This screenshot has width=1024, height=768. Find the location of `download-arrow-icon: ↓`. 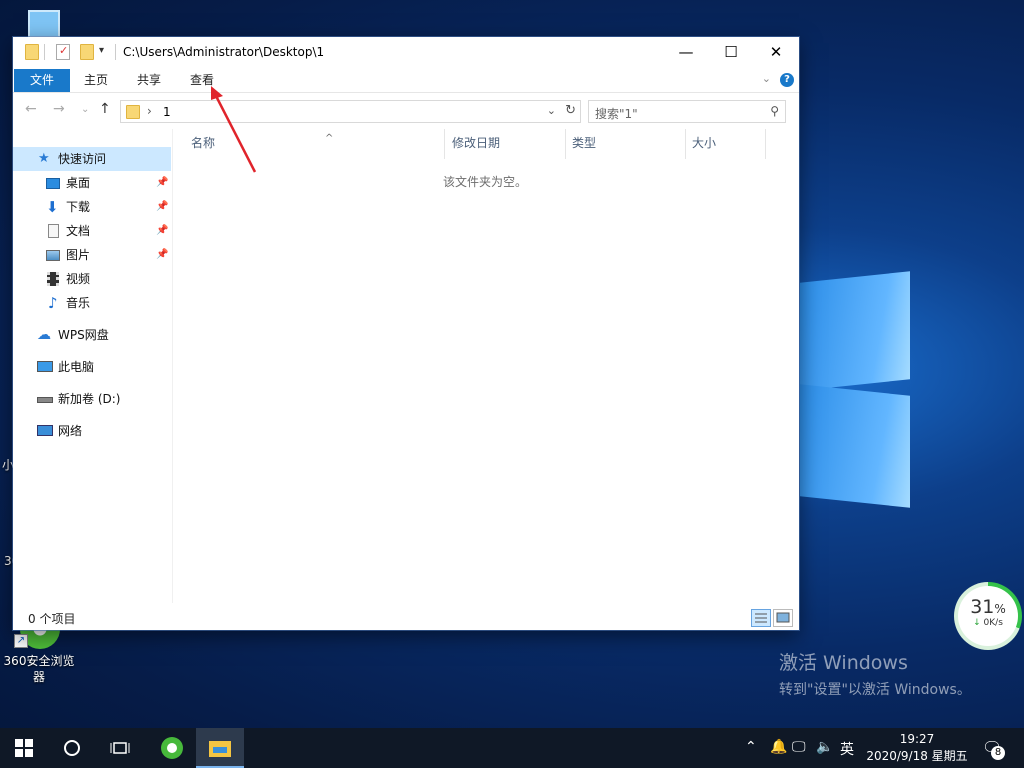

download-arrow-icon: ↓ is located at coordinates (977, 623).